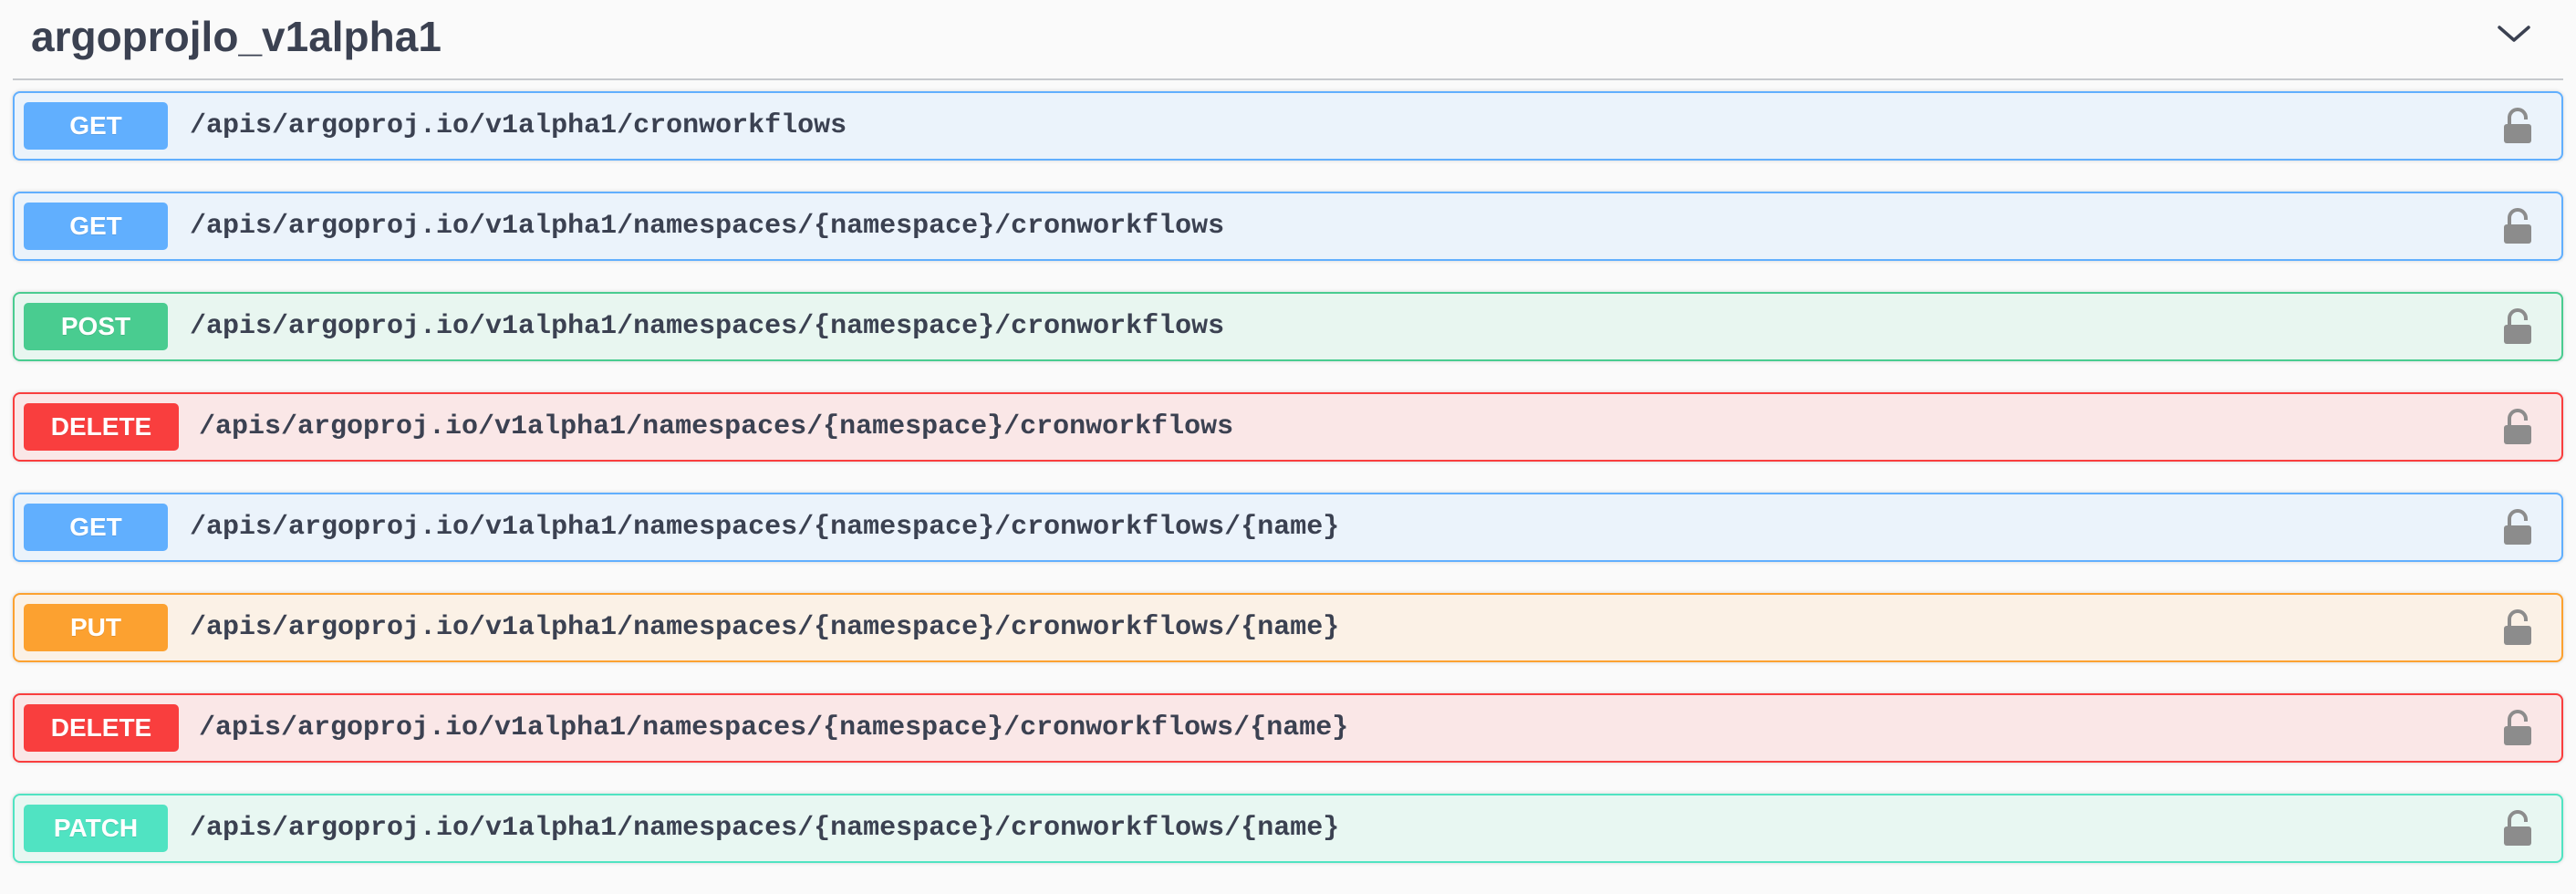 The image size is (2576, 894). I want to click on section-title: argoprojlo_v1alpha1, so click(236, 36).